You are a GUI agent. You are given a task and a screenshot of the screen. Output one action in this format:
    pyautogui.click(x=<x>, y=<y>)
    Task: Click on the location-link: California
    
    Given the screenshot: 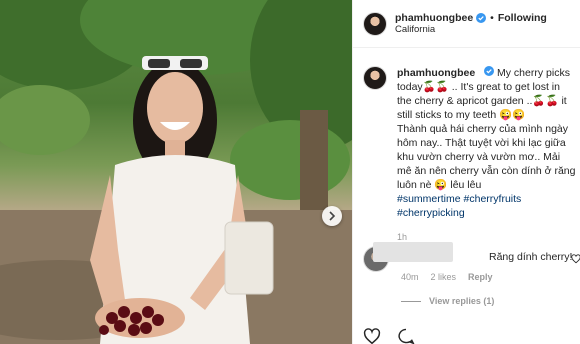 What is the action you would take?
    pyautogui.click(x=471, y=30)
    